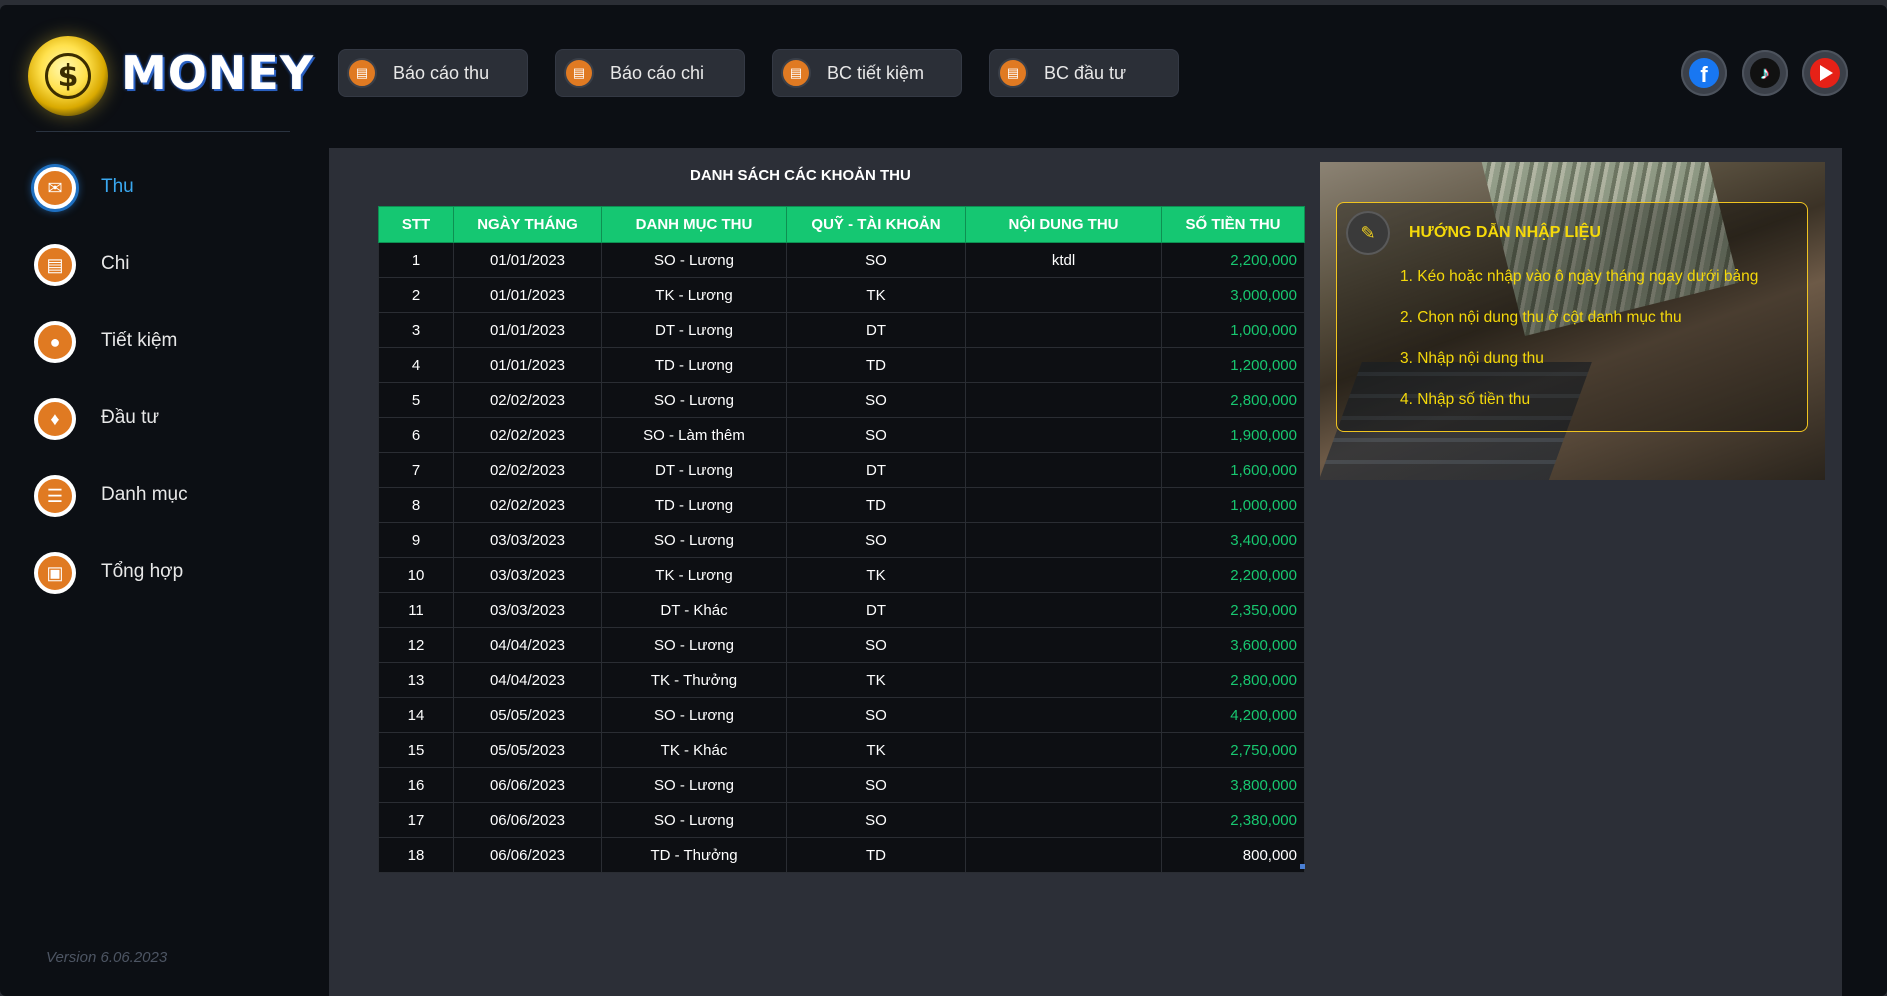 This screenshot has width=1887, height=996. I want to click on table-row: 5 02/02/2023 SO - Lương SO 2,800,000, so click(841, 400).